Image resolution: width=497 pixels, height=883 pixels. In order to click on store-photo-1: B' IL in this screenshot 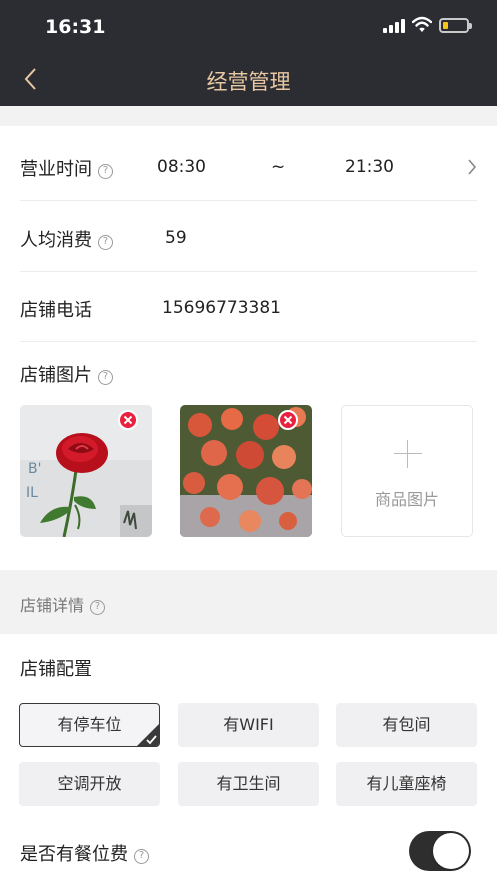, I will do `click(86, 471)`.